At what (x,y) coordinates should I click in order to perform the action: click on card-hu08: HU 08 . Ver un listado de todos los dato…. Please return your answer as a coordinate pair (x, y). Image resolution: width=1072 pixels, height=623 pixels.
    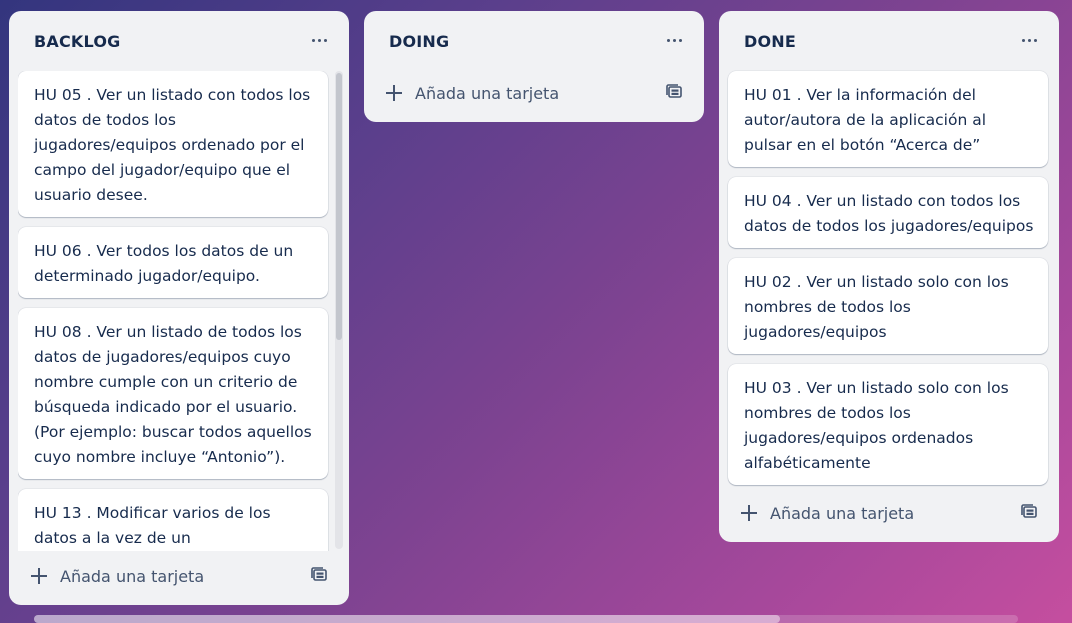
    Looking at the image, I should click on (173, 393).